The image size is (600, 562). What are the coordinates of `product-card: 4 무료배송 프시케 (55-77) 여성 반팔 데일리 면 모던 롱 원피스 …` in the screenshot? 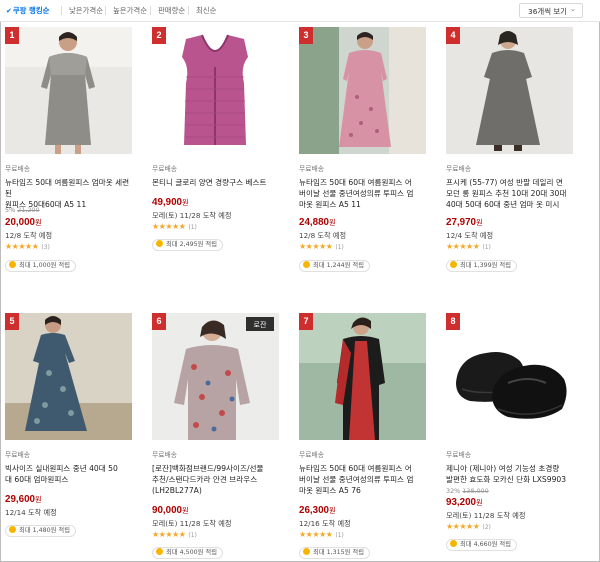 It's located at (515, 162).